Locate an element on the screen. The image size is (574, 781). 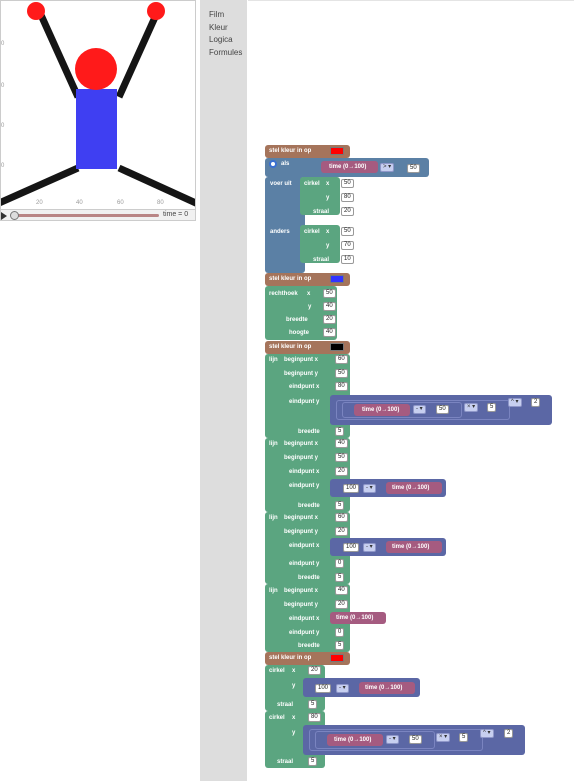
time-readout: time = 0 is located at coordinates (176, 214).